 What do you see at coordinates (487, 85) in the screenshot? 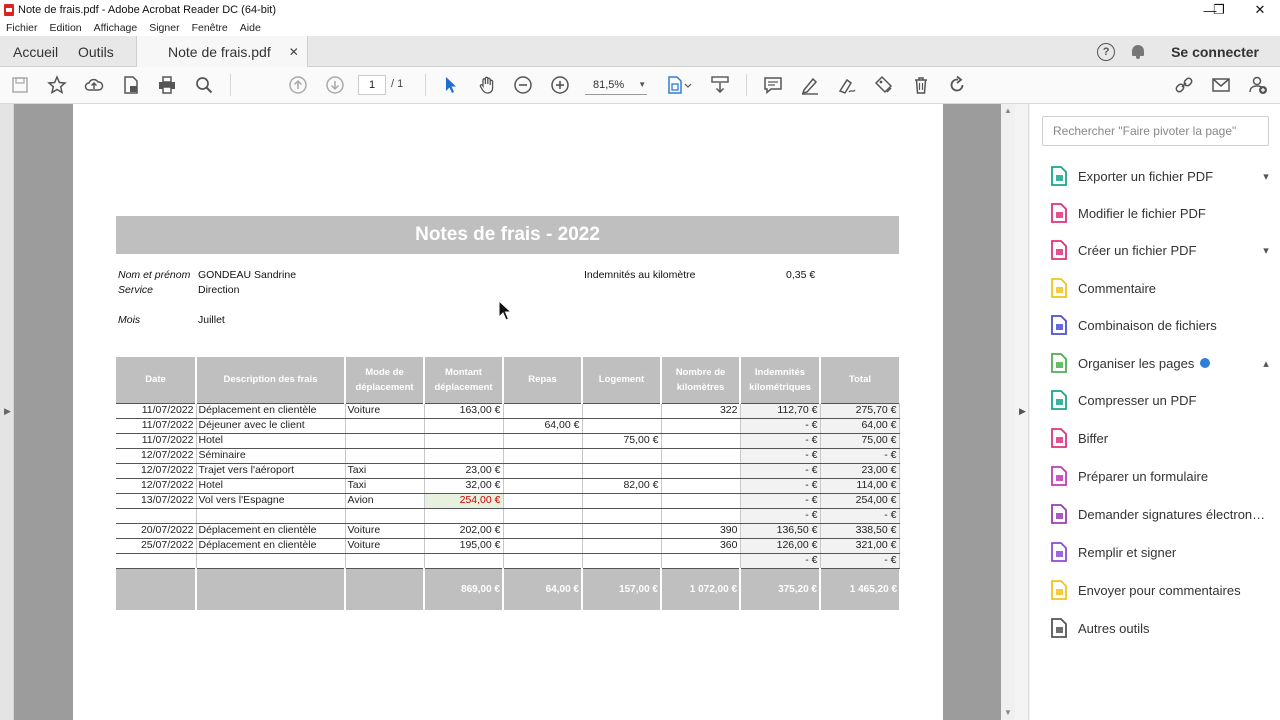
I see `hand-tool-icon` at bounding box center [487, 85].